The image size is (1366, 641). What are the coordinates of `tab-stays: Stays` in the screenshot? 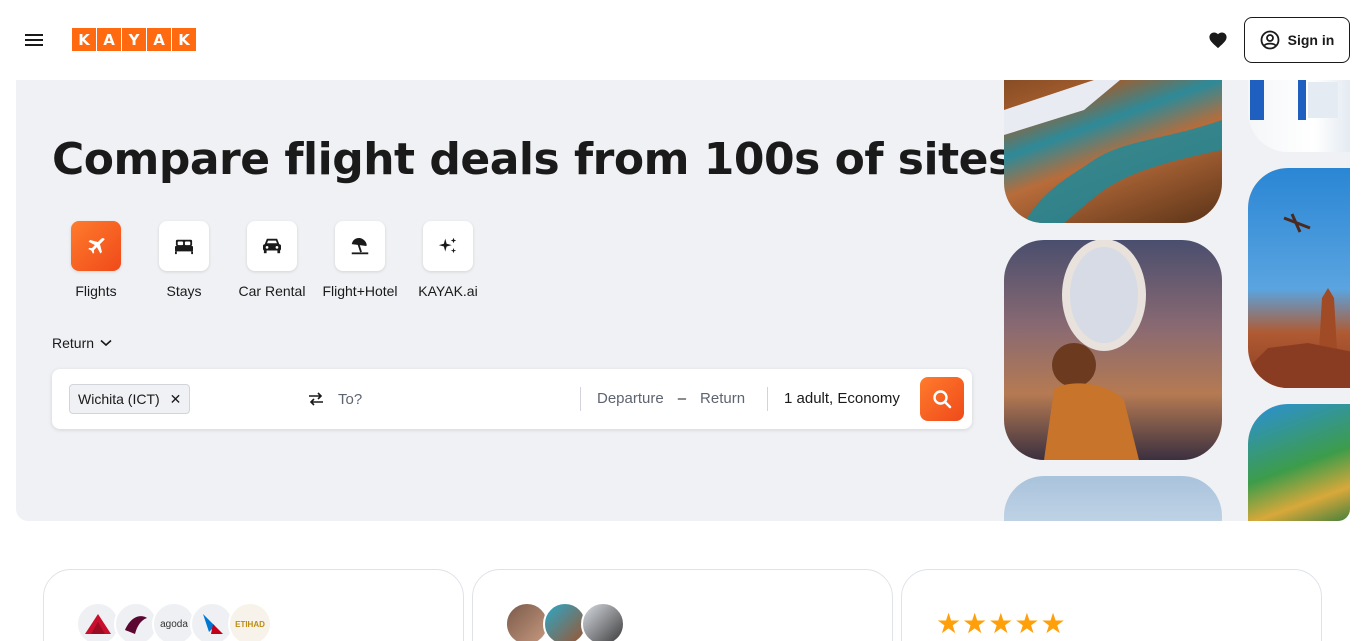 It's located at (184, 260).